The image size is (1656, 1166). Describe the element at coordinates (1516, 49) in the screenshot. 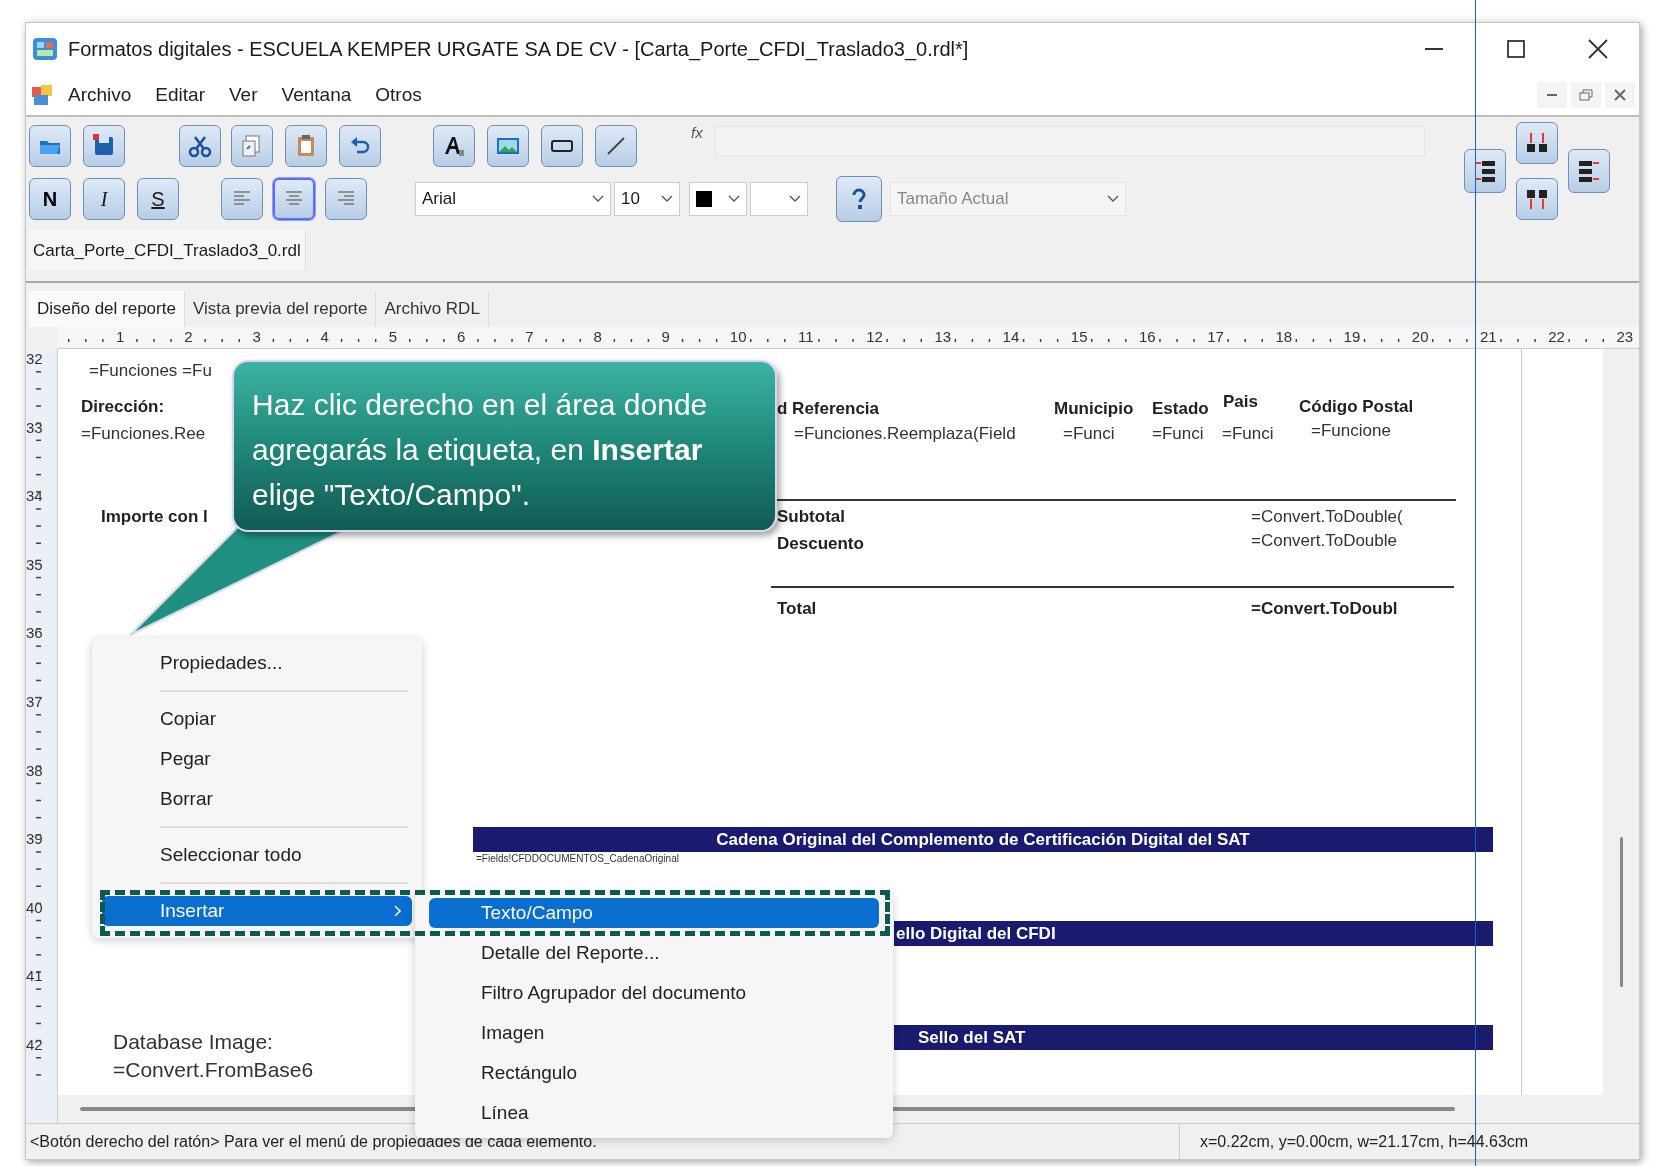

I see `maximize-icon` at that location.